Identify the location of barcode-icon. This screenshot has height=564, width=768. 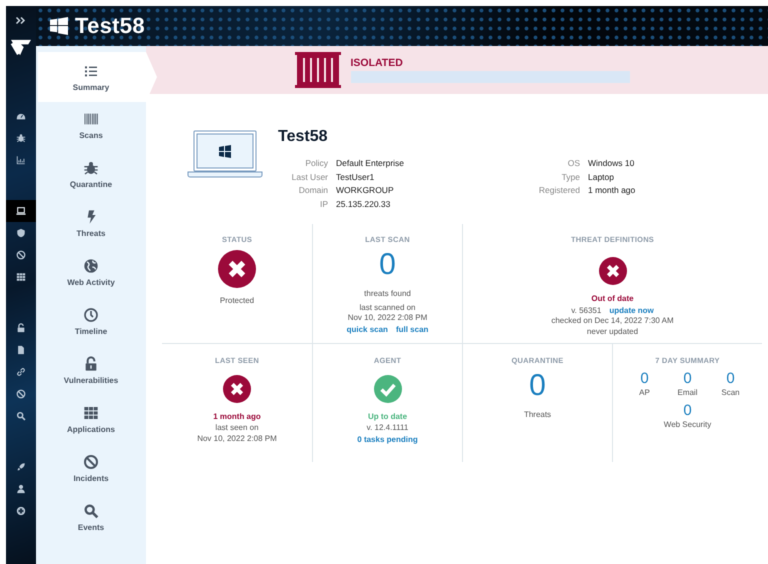
(91, 119).